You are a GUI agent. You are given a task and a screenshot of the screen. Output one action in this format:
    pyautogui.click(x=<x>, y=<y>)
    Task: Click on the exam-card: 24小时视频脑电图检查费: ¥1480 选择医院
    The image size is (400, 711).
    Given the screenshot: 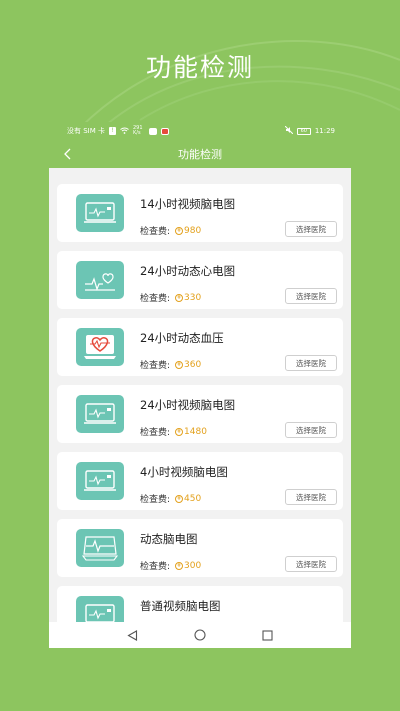 What is the action you would take?
    pyautogui.click(x=200, y=414)
    